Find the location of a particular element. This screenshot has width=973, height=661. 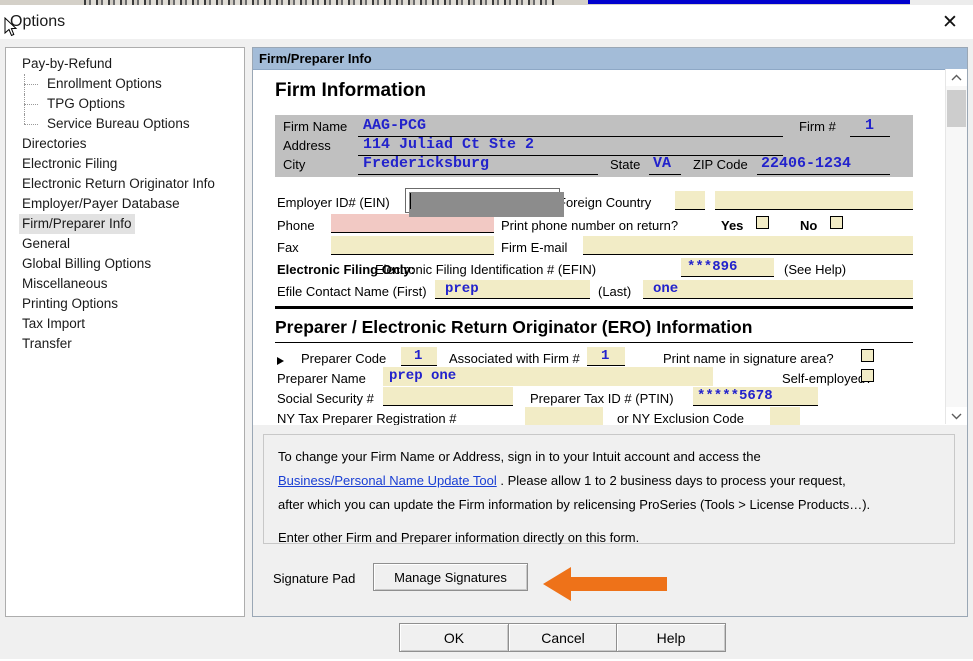

efile-contact-last-label: (Last) is located at coordinates (615, 291).